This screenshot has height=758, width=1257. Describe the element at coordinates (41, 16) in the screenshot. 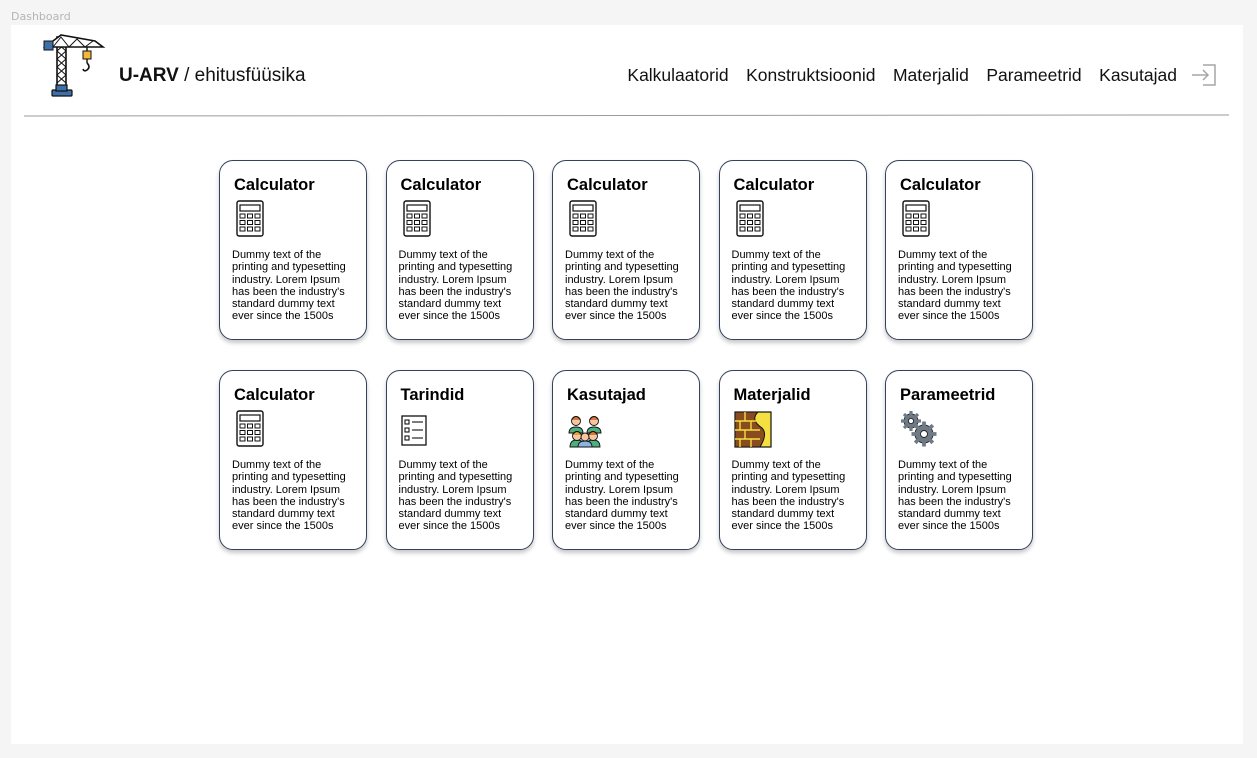

I see `frame-label: Dashboard` at that location.